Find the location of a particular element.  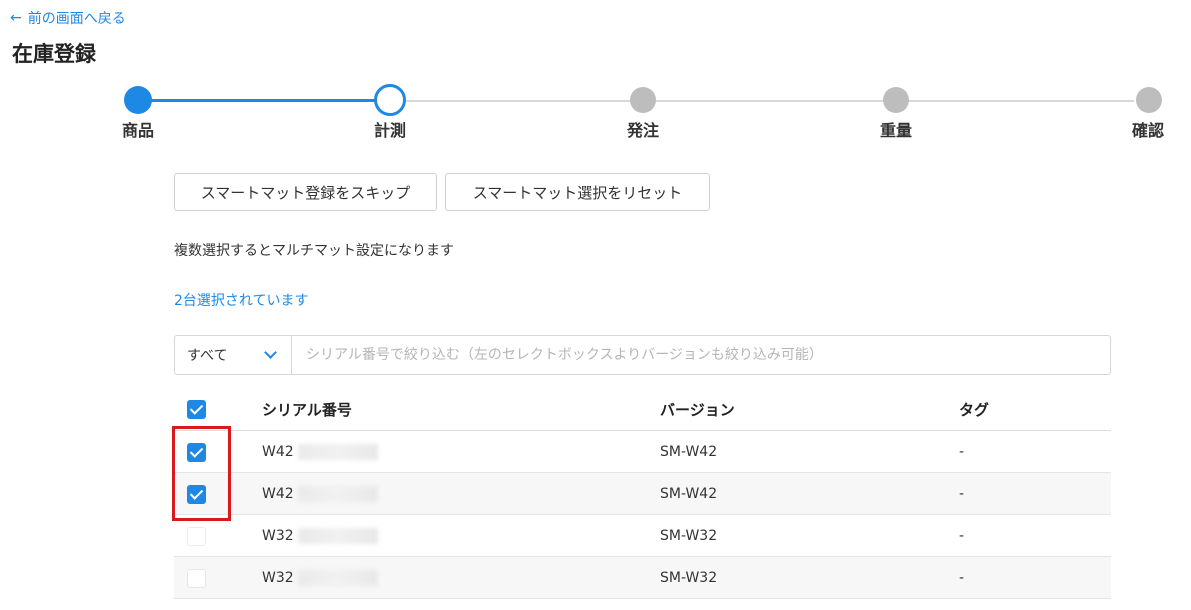

step-label-3: 発注 is located at coordinates (642, 130).